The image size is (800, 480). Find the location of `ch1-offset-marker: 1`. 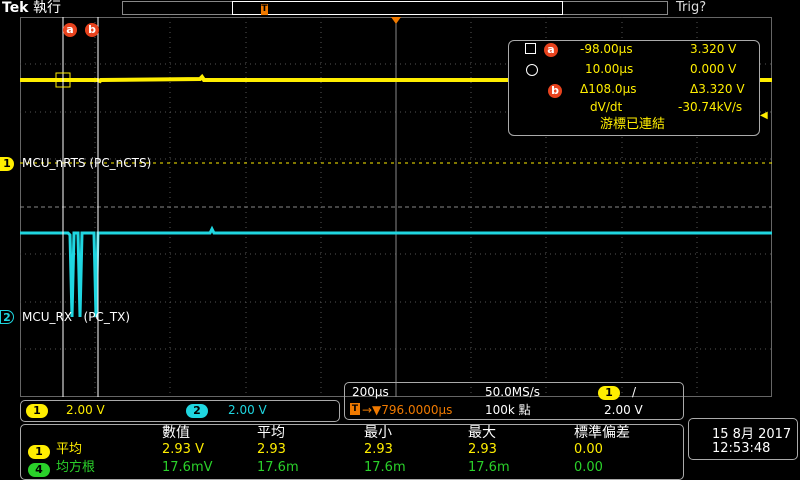

ch1-offset-marker: 1 is located at coordinates (9, 163).